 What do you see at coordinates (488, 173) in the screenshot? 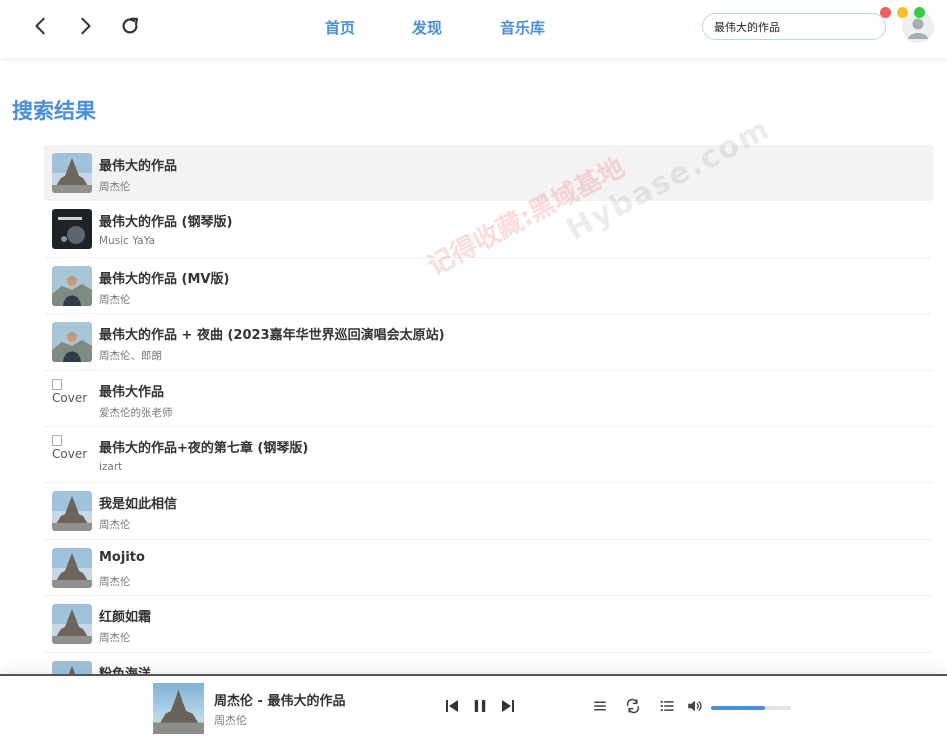
I see `result-row: 最伟大的作品 周杰伦` at bounding box center [488, 173].